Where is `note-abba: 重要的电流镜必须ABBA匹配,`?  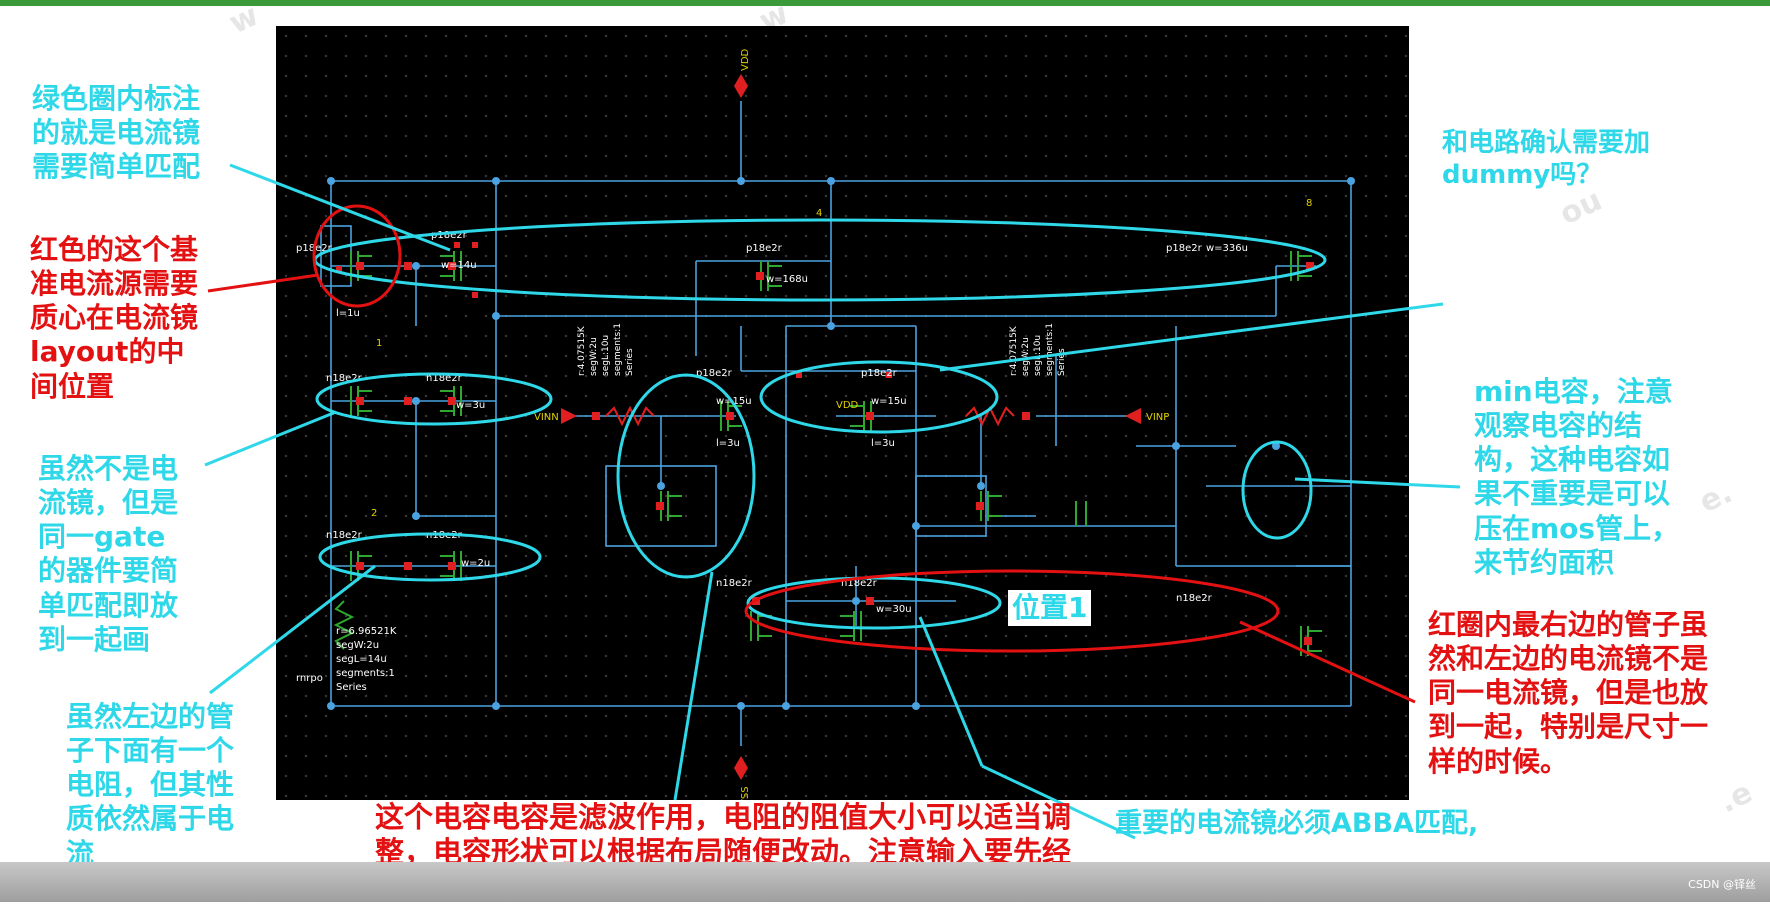
note-abba: 重要的电流镜必须ABBA匹配, is located at coordinates (1297, 823).